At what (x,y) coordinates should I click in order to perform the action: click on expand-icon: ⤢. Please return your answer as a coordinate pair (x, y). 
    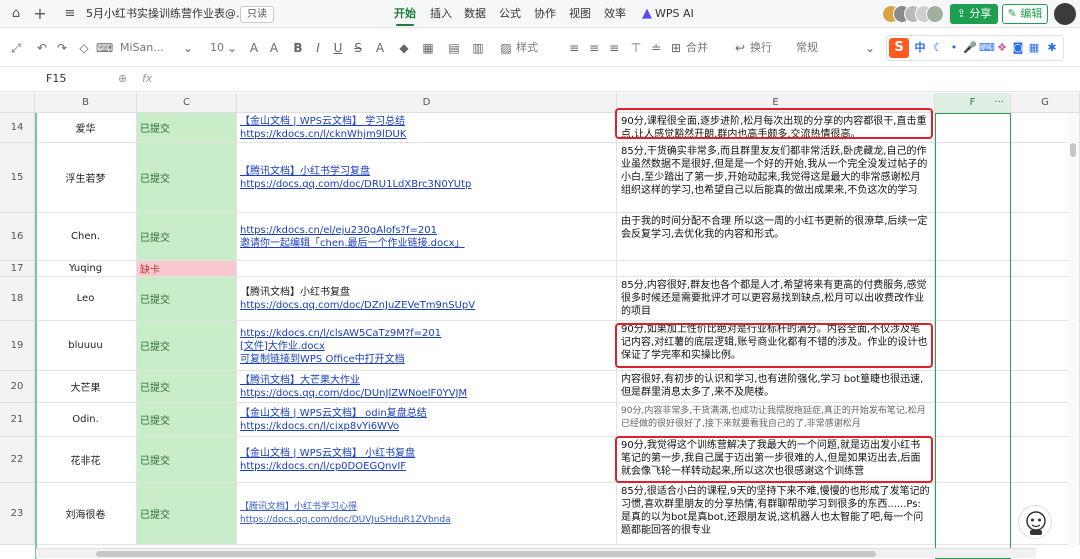
    Looking at the image, I should click on (16, 48).